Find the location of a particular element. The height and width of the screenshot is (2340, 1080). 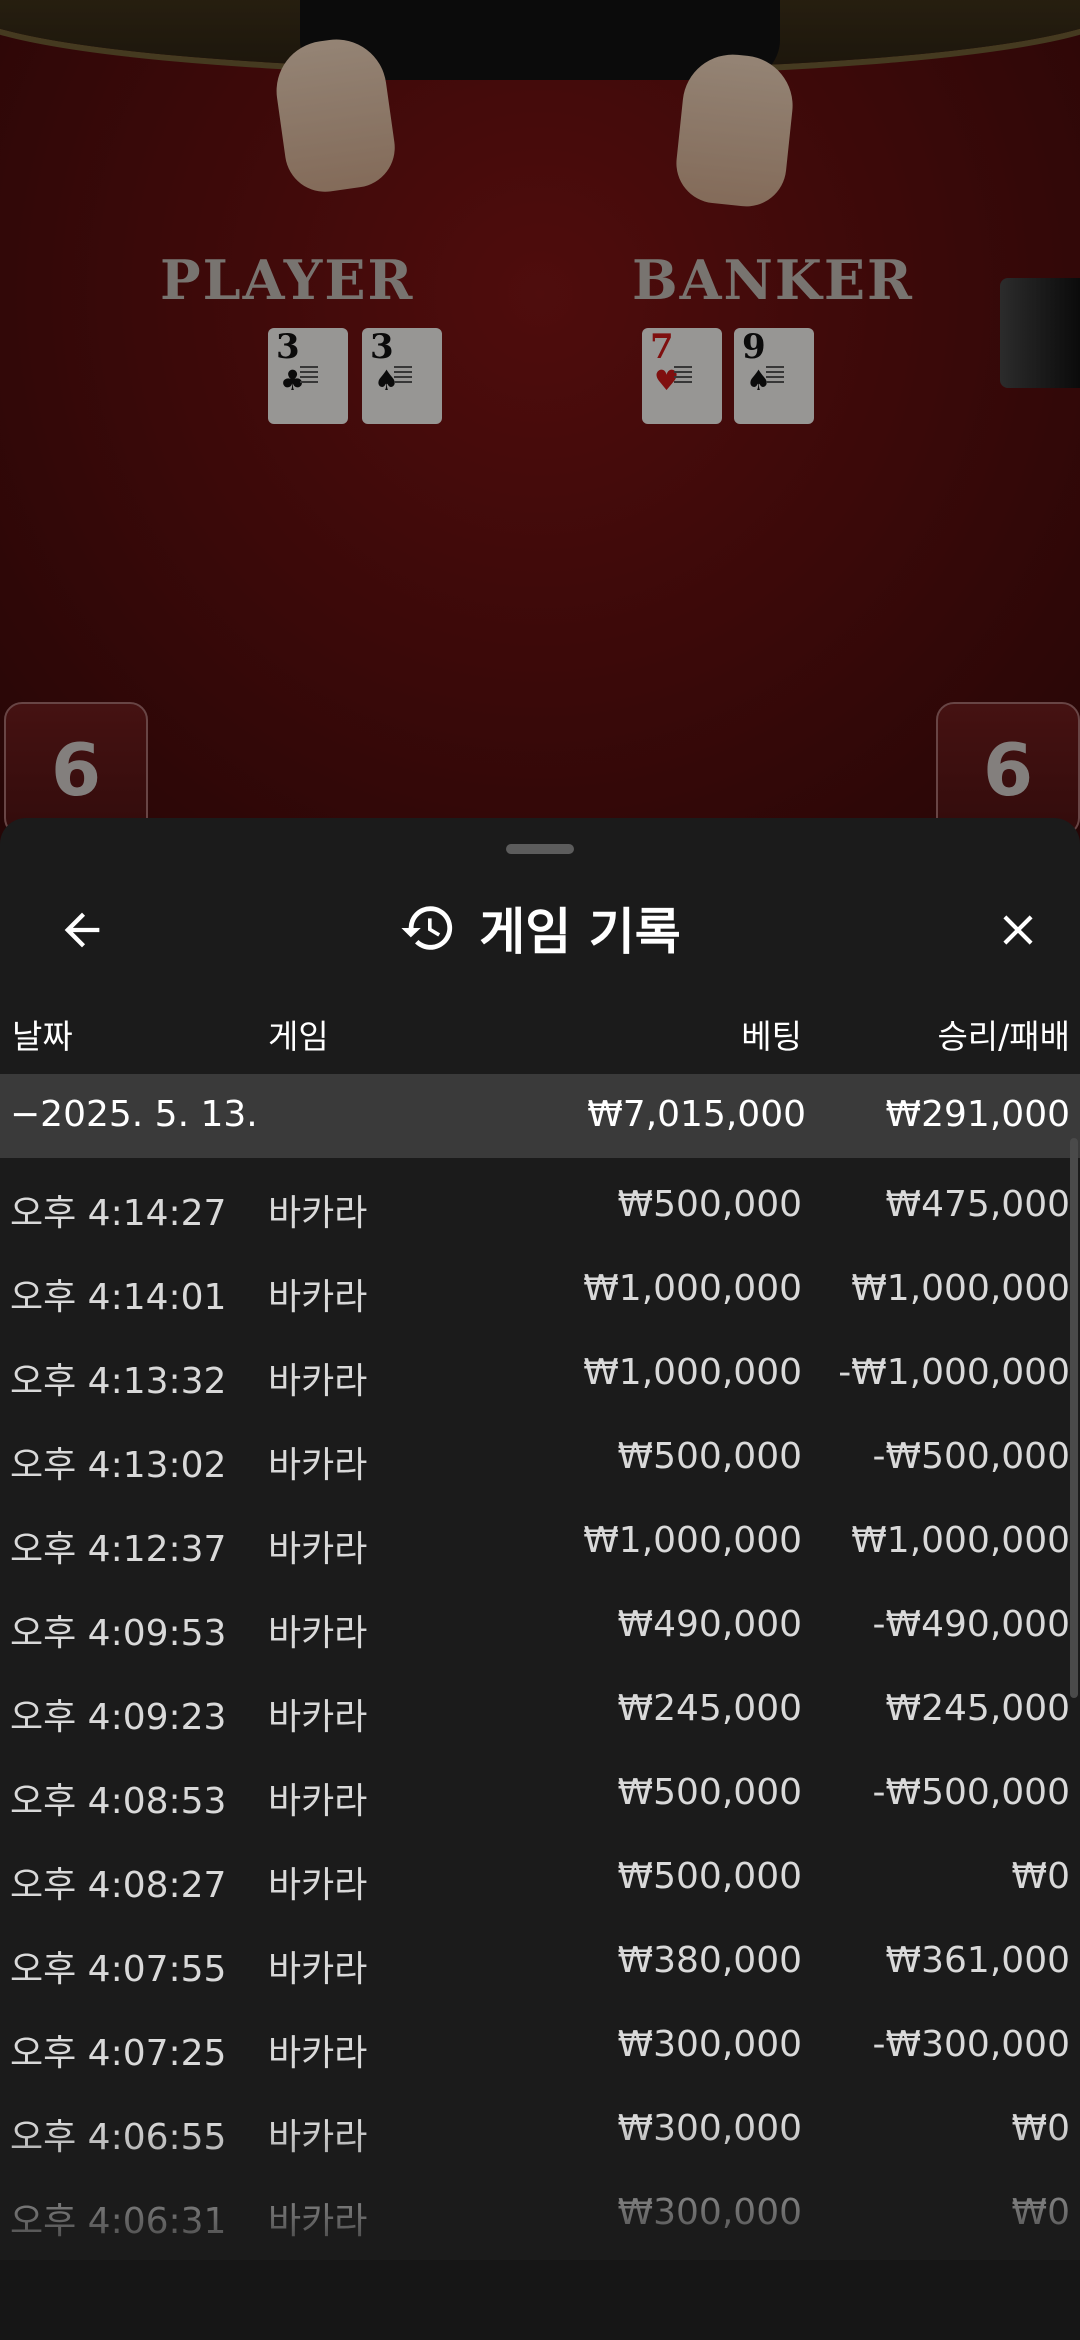

bottom-bar is located at coordinates (540, 2300).